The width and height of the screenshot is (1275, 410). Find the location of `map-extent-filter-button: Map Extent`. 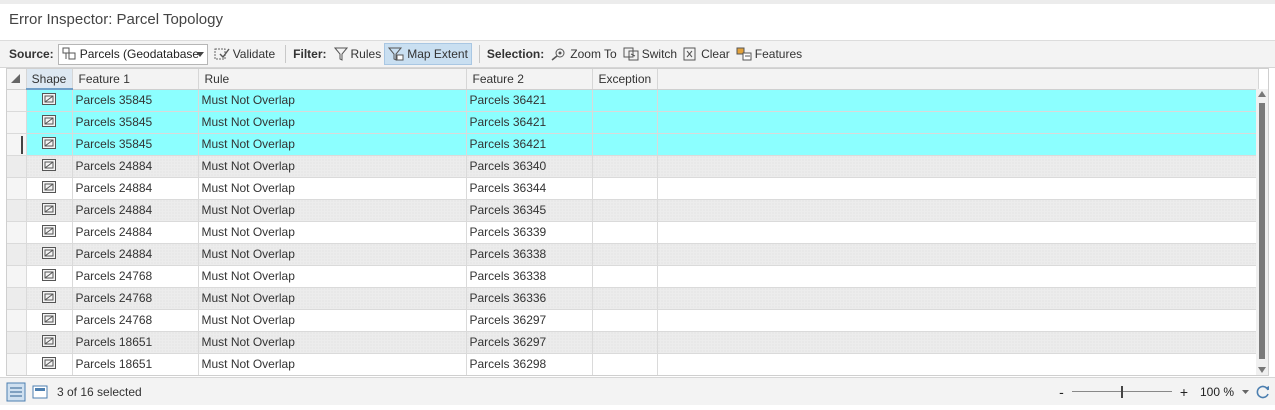

map-extent-filter-button: Map Extent is located at coordinates (428, 54).